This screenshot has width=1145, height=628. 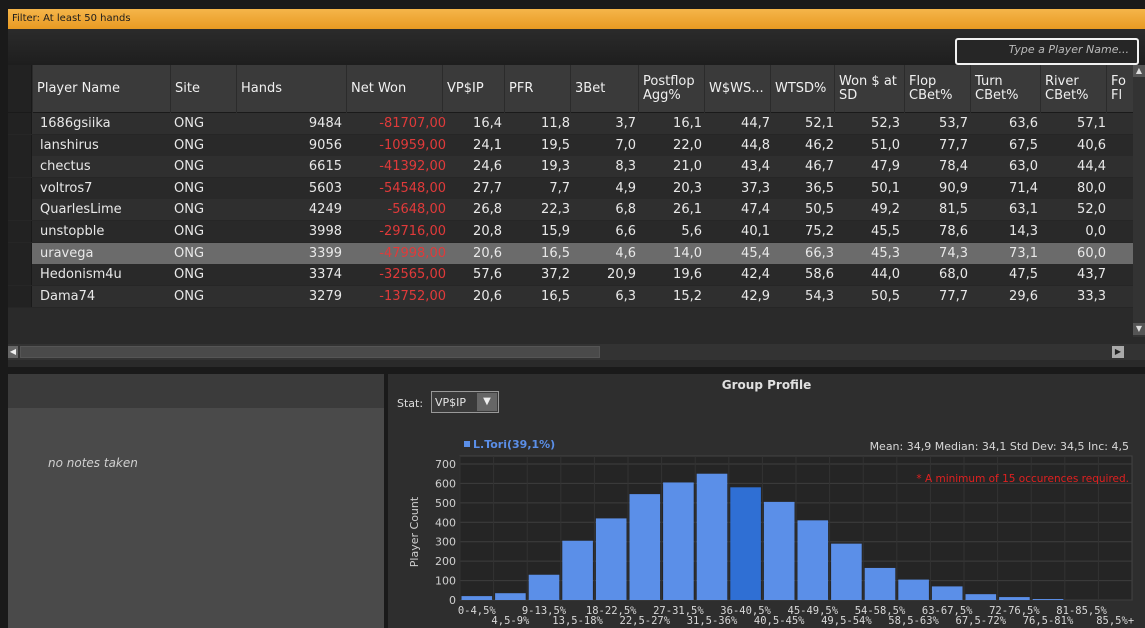 What do you see at coordinates (1023, 231) in the screenshot?
I see `table-cell: 14,3` at bounding box center [1023, 231].